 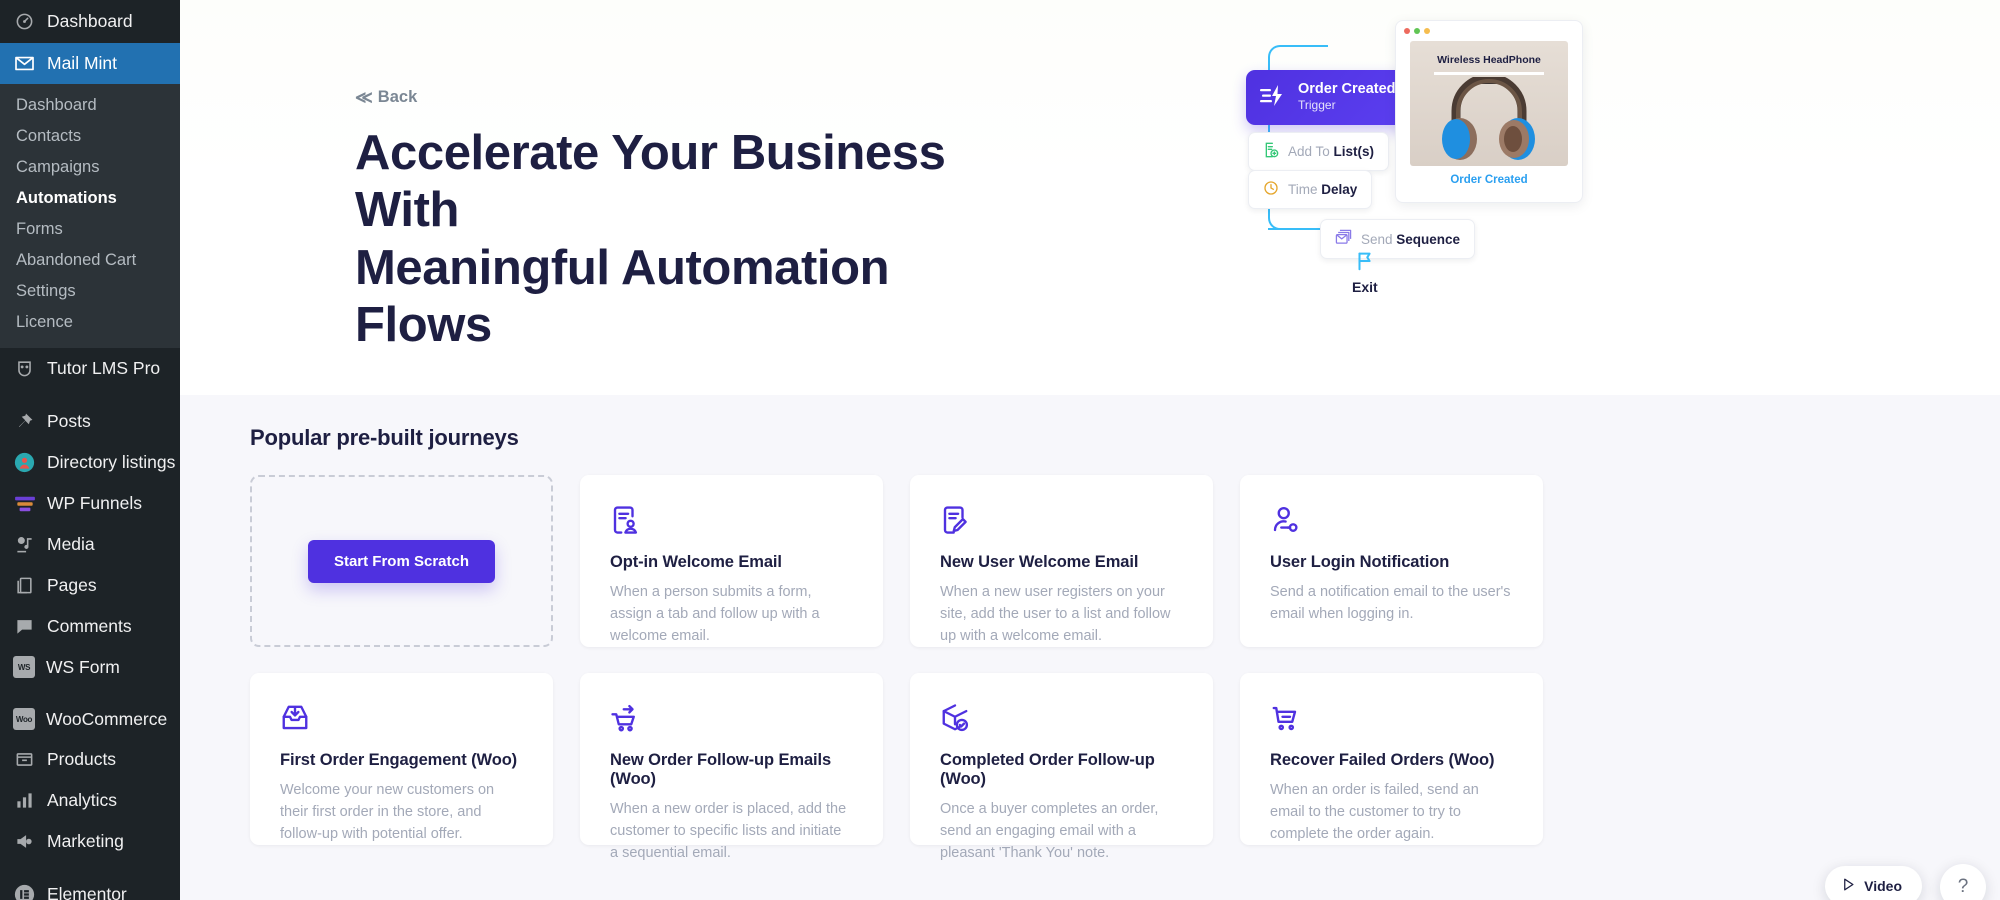 I want to click on journeys-heading: Popular pre-built journeys, so click(x=384, y=437).